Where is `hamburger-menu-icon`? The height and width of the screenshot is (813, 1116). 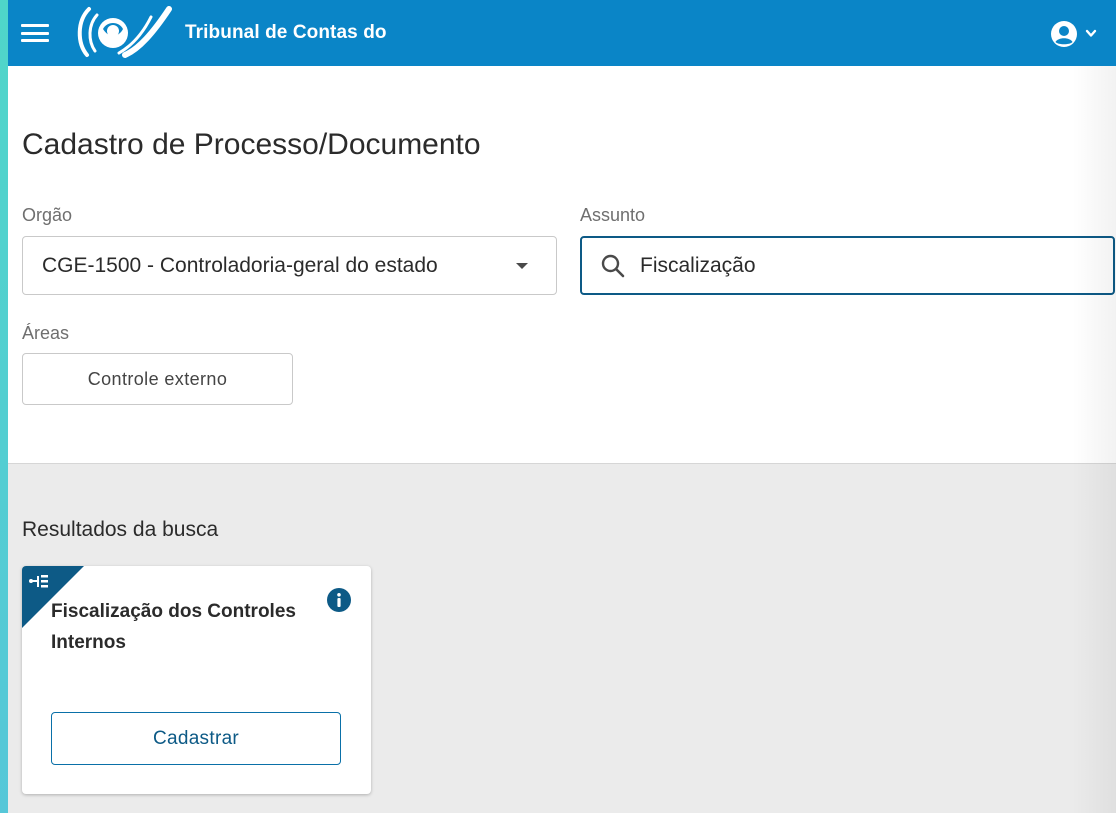
hamburger-menu-icon is located at coordinates (35, 33).